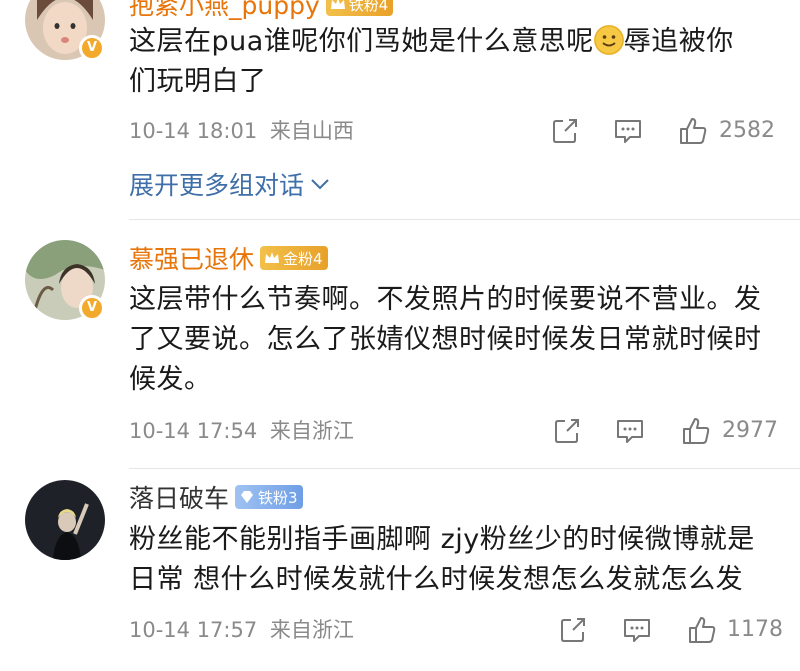 The width and height of the screenshot is (800, 671). What do you see at coordinates (303, 258) in the screenshot?
I see `fan-badge-label: 金粉4` at bounding box center [303, 258].